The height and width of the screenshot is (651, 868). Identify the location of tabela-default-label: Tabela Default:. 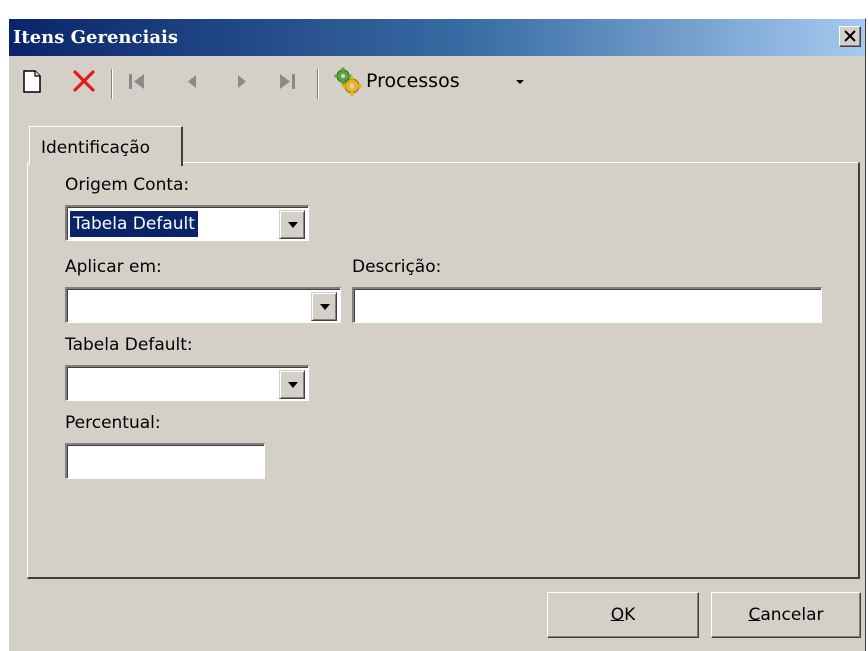
(129, 345).